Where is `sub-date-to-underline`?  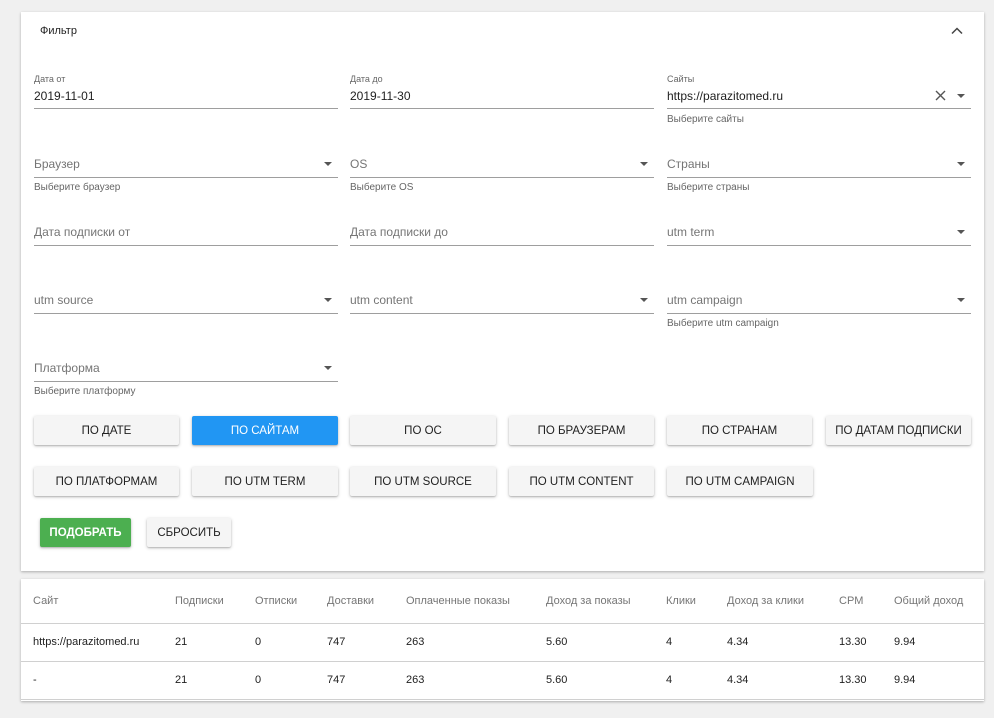 sub-date-to-underline is located at coordinates (502, 245).